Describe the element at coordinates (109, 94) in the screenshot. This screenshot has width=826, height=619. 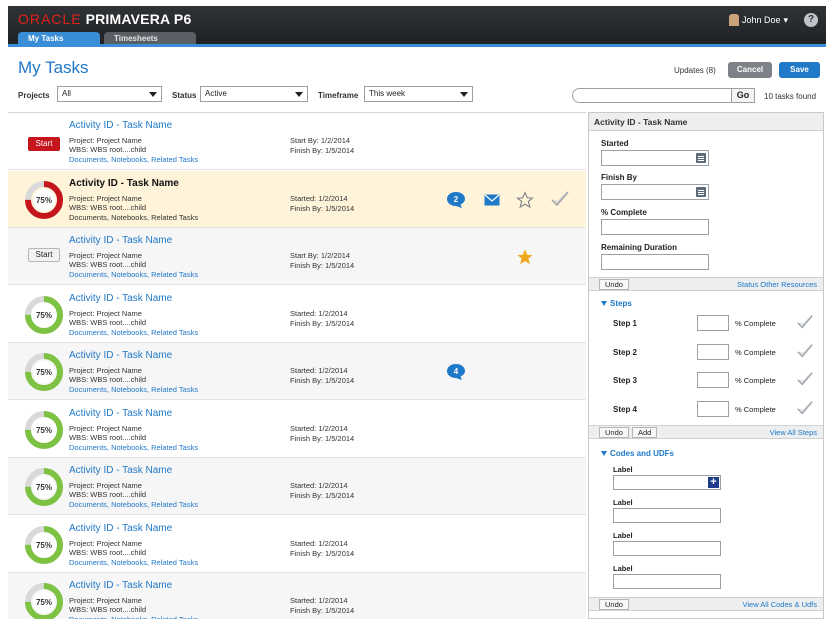
I see `projects-select: All` at that location.